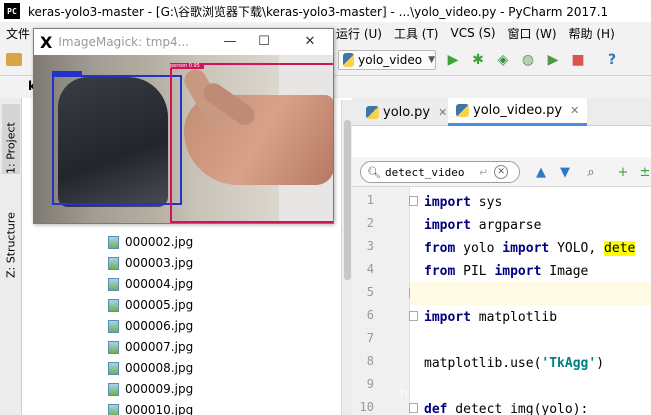 The width and height of the screenshot is (651, 415). Describe the element at coordinates (159, 242) in the screenshot. I see `file-name: 000002.jpg` at that location.